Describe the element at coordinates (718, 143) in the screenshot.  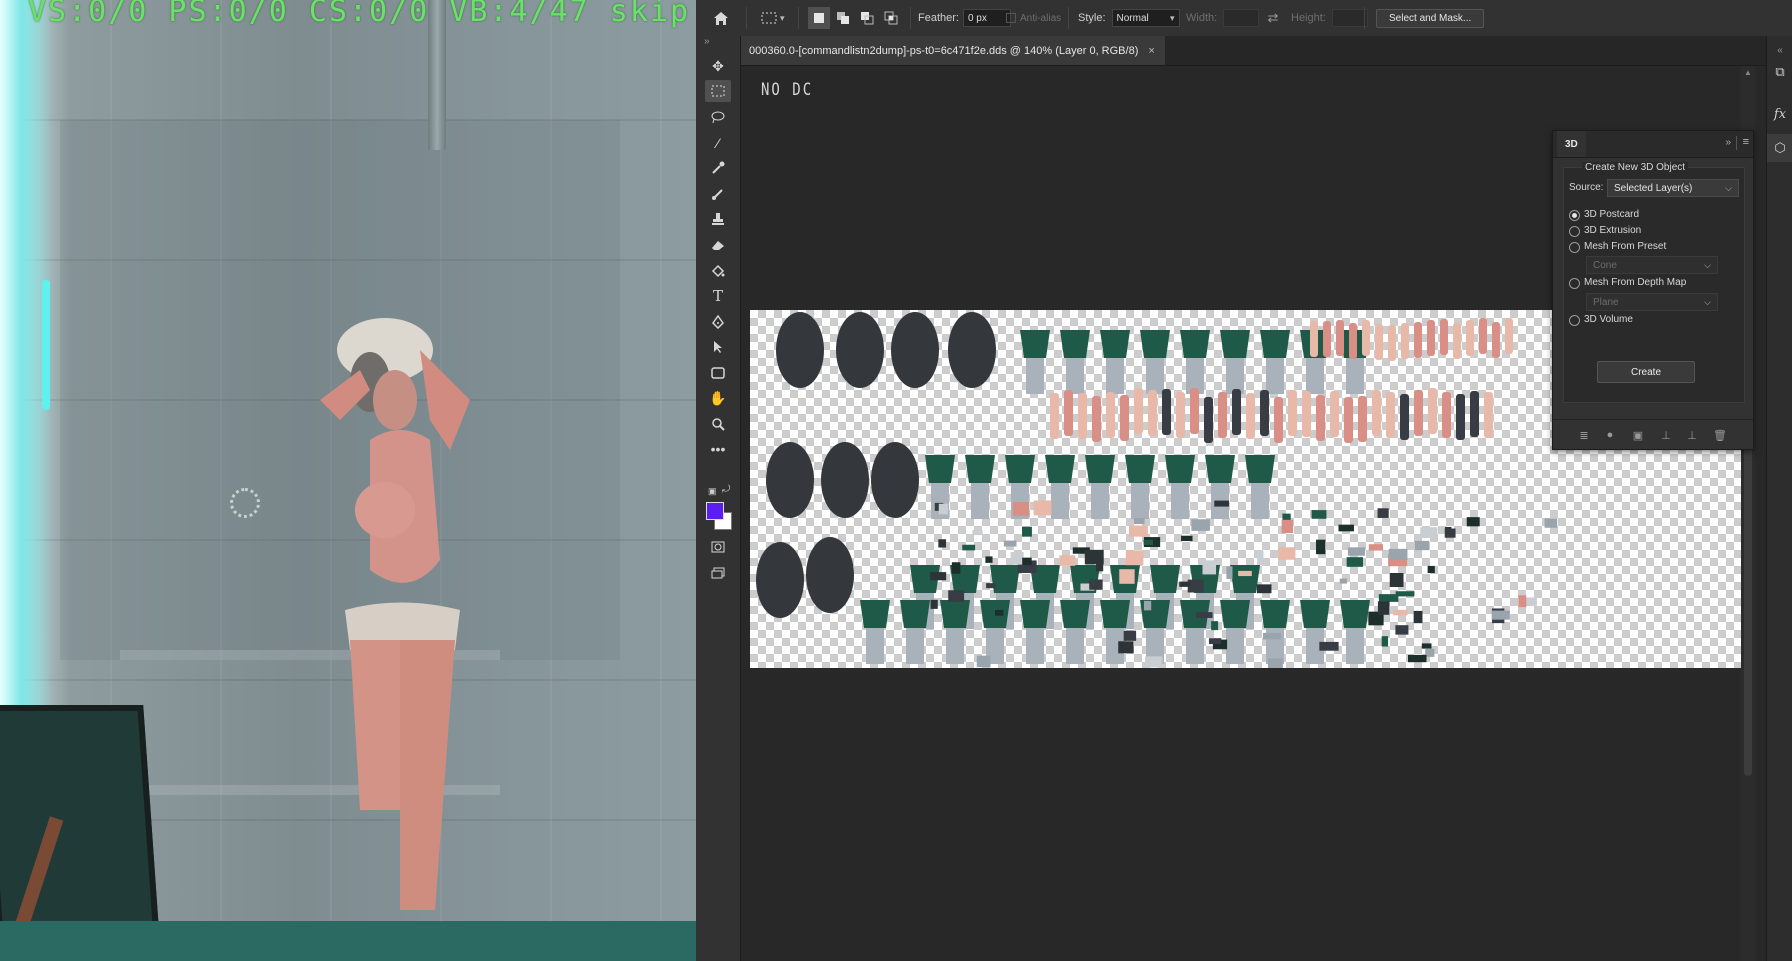
I see `magic-wand-icon: ⁄` at that location.